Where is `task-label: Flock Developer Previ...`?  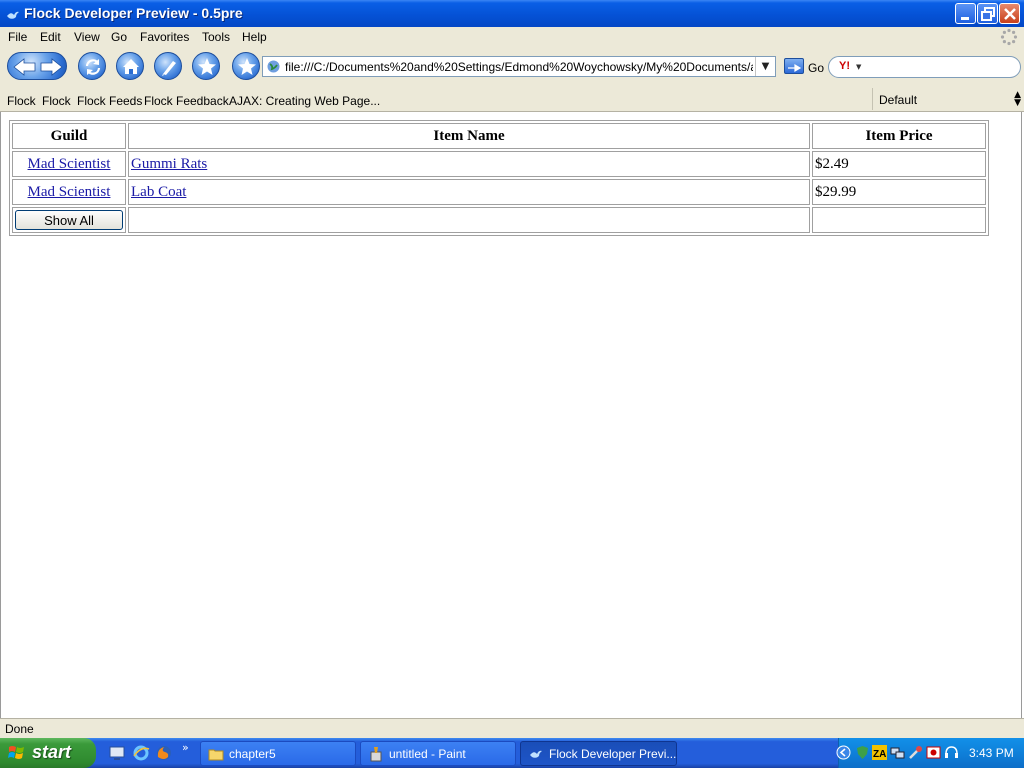
task-label: Flock Developer Previ... is located at coordinates (613, 754).